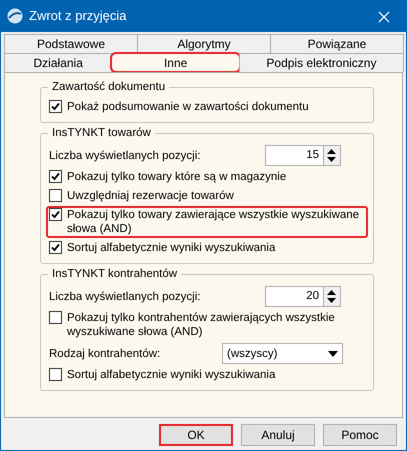 The image size is (407, 451). What do you see at coordinates (78, 16) in the screenshot?
I see `window-title: Zwrot z przyjęcia` at bounding box center [78, 16].